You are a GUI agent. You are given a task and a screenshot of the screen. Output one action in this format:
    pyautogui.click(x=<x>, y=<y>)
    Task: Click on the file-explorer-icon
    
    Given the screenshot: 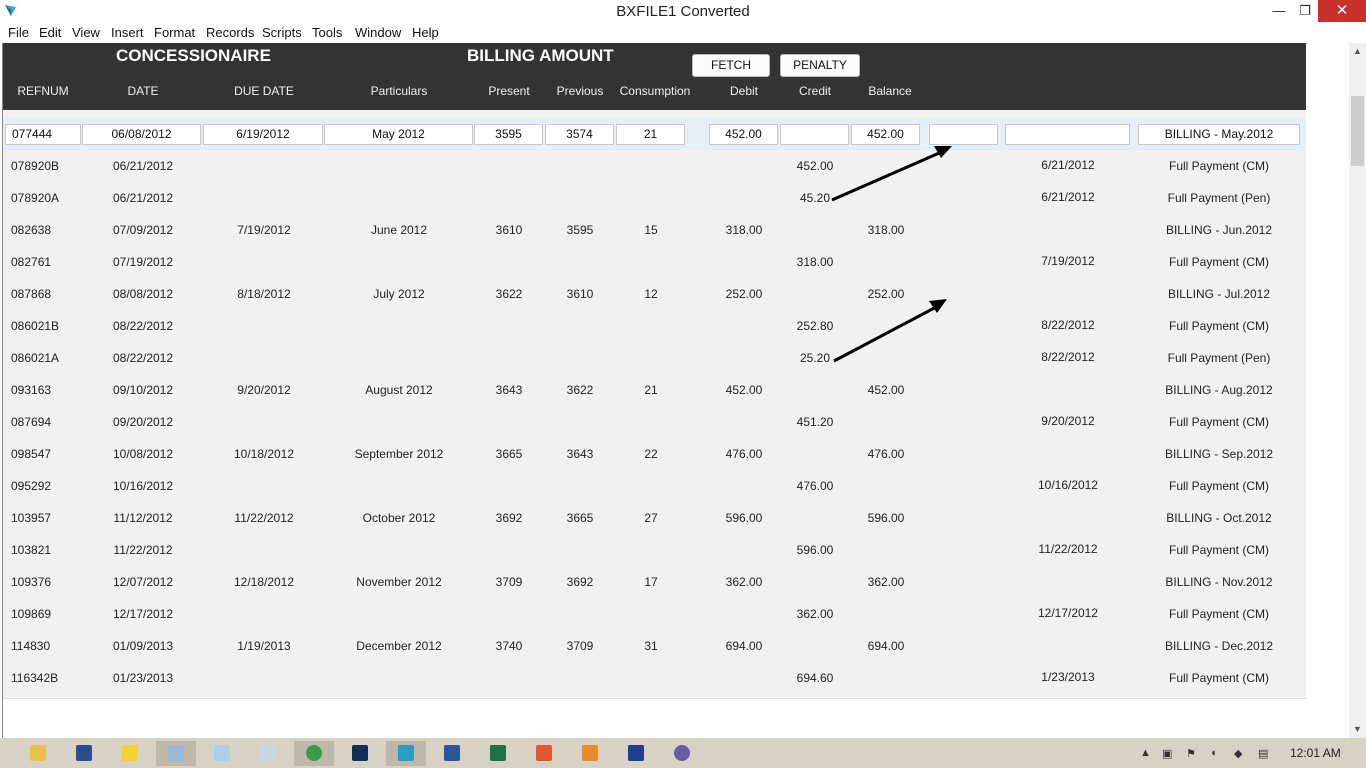 What is the action you would take?
    pyautogui.click(x=38, y=753)
    